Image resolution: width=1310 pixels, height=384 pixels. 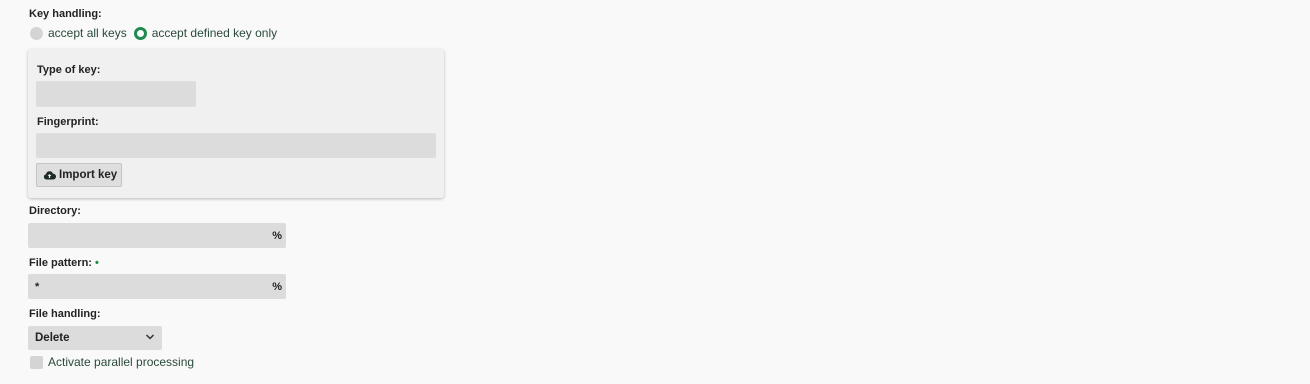 What do you see at coordinates (69, 70) in the screenshot?
I see `type-of-key-label: Type of key:` at bounding box center [69, 70].